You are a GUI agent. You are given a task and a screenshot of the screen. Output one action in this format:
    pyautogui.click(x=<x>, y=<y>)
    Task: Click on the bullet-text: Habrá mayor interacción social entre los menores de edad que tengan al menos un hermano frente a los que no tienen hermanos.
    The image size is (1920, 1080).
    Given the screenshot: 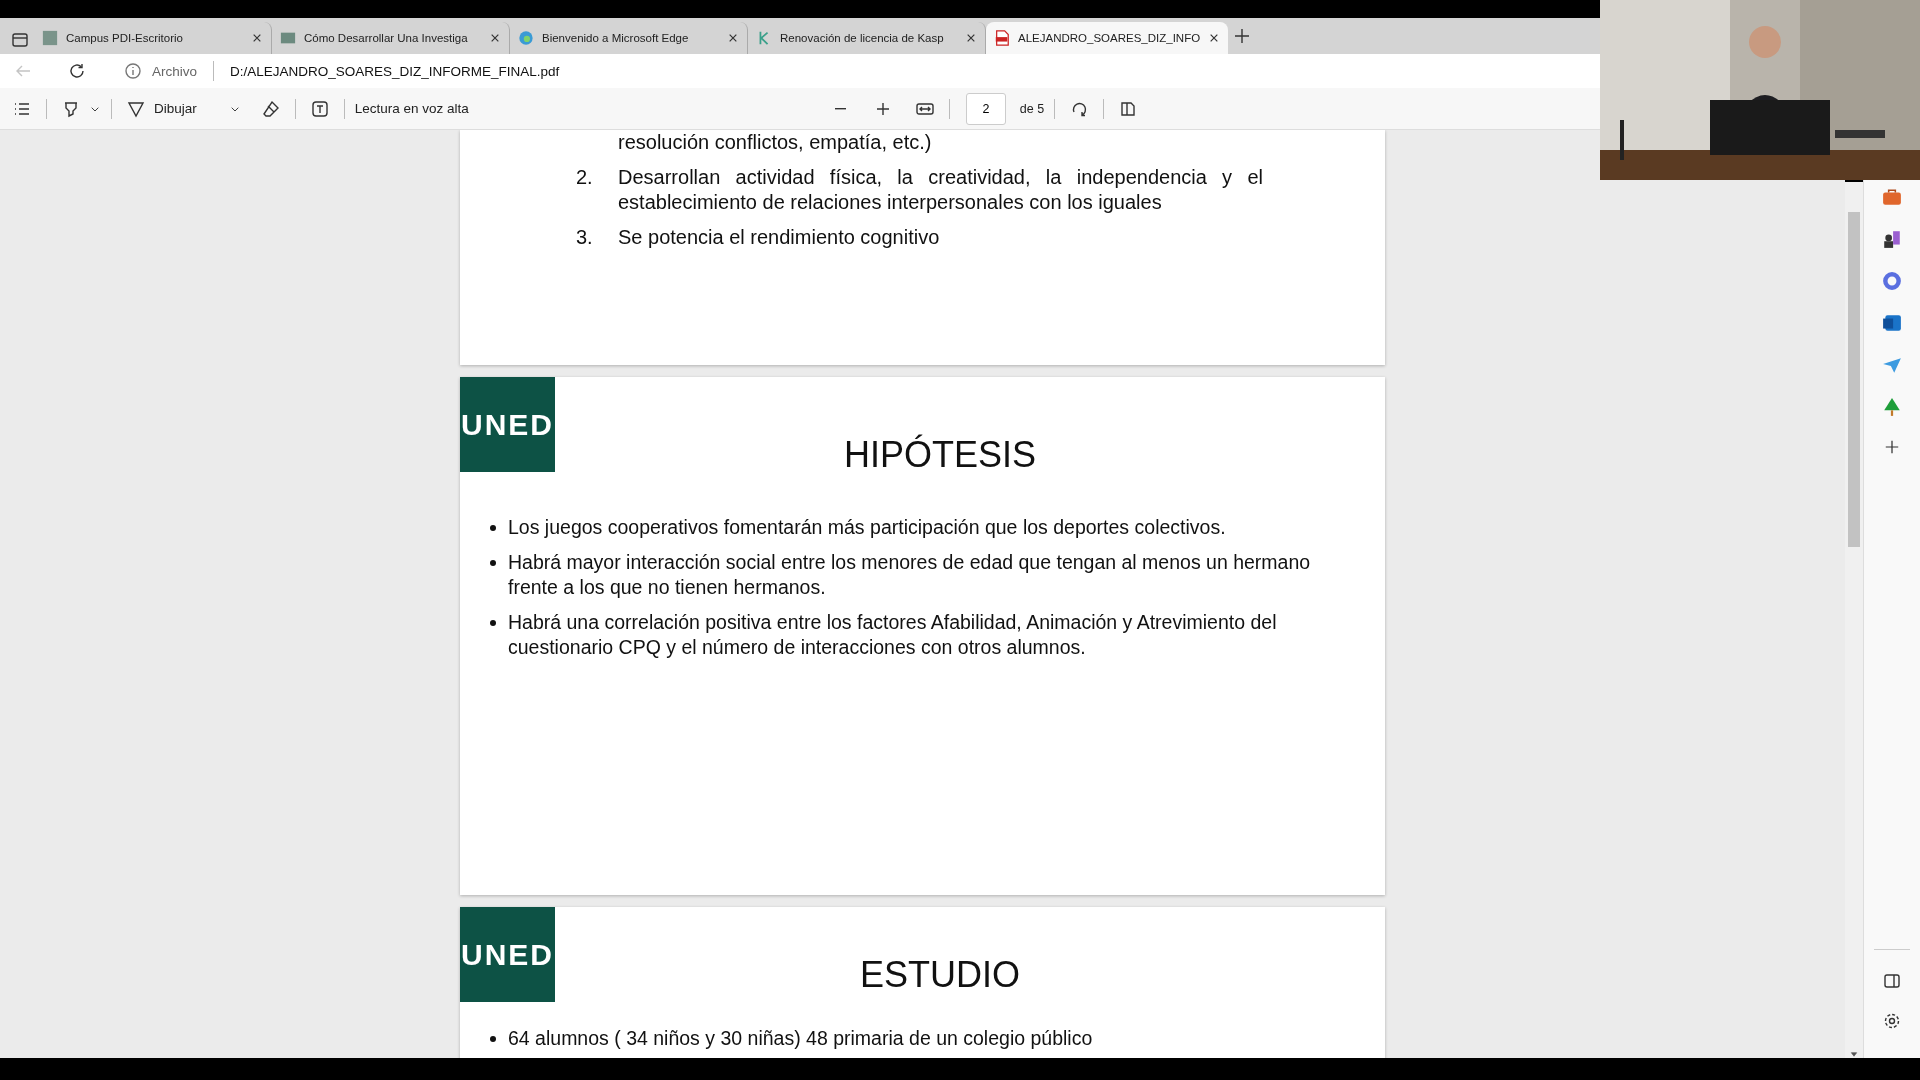 What is the action you would take?
    pyautogui.click(x=910, y=575)
    